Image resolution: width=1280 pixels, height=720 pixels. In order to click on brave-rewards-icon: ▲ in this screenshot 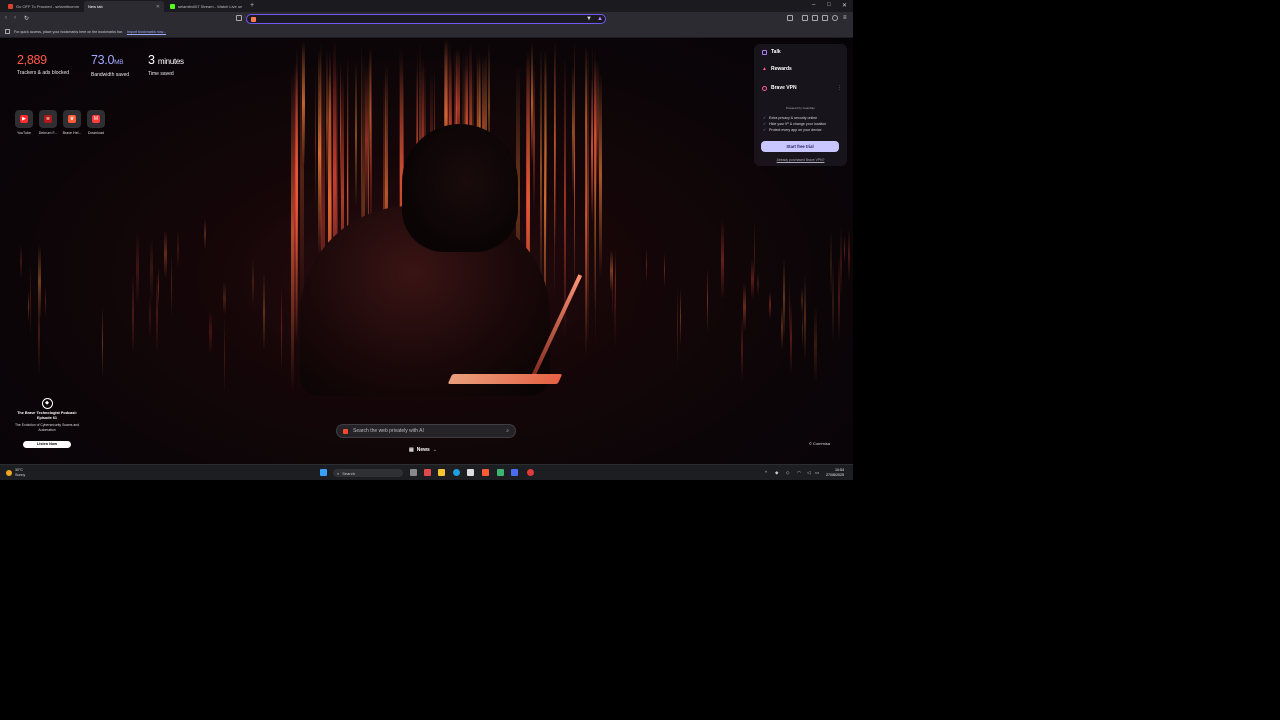, I will do `click(600, 19)`.